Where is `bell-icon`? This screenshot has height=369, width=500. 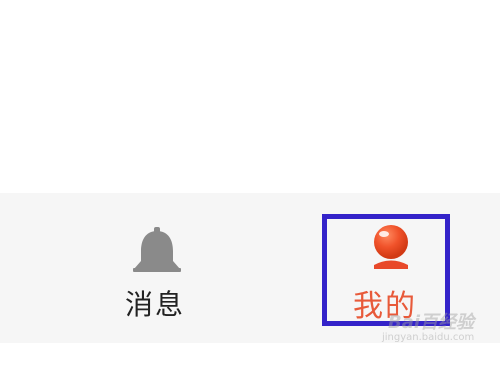
bell-icon is located at coordinates (157, 249).